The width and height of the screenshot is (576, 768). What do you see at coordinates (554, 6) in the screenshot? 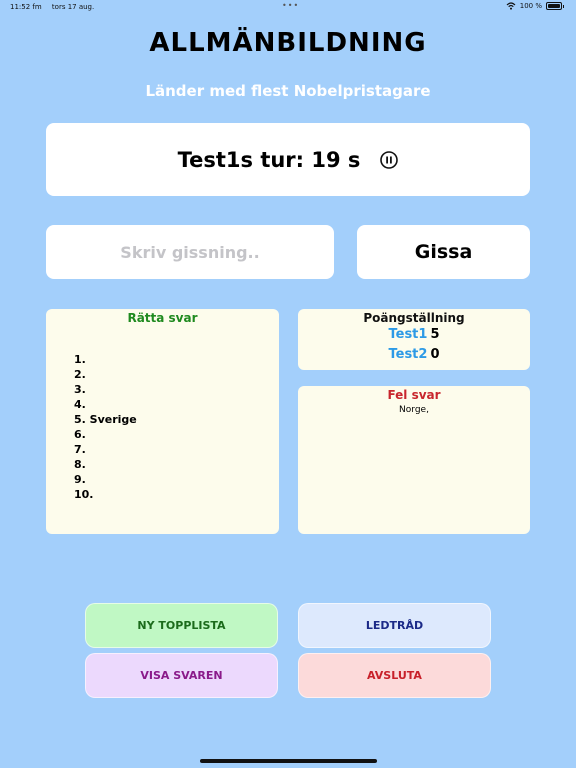
I see `battery-icon` at bounding box center [554, 6].